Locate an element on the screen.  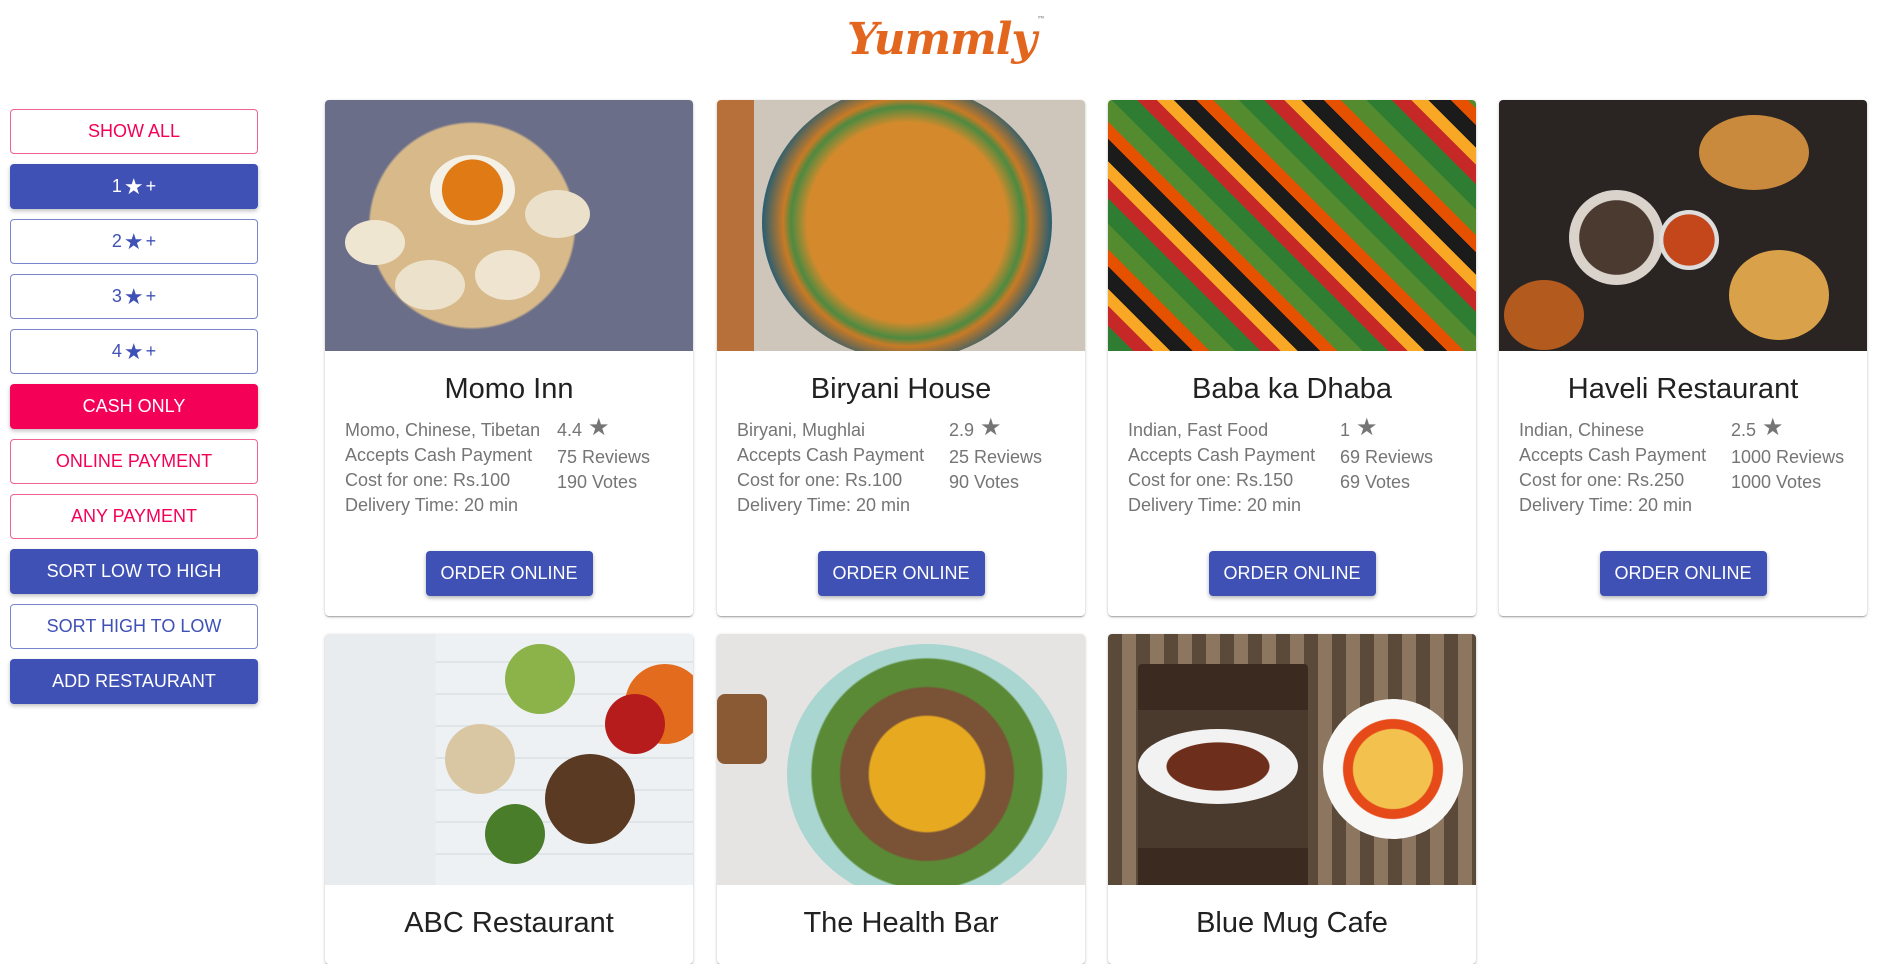
rating-1-plus-button: 1 ★ + is located at coordinates (134, 186).